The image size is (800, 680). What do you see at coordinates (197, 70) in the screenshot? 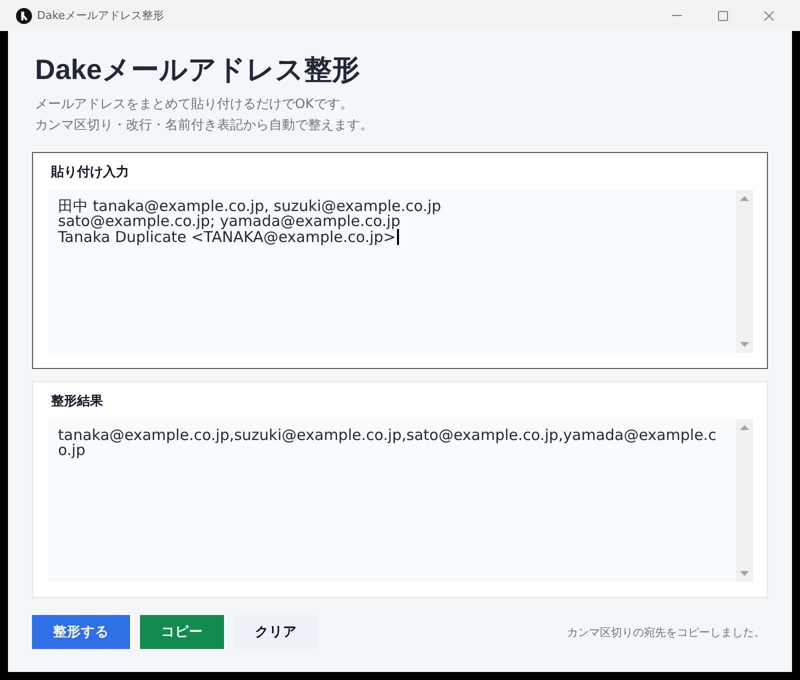
I see `app-title: Dakeメールアドレス整形` at bounding box center [197, 70].